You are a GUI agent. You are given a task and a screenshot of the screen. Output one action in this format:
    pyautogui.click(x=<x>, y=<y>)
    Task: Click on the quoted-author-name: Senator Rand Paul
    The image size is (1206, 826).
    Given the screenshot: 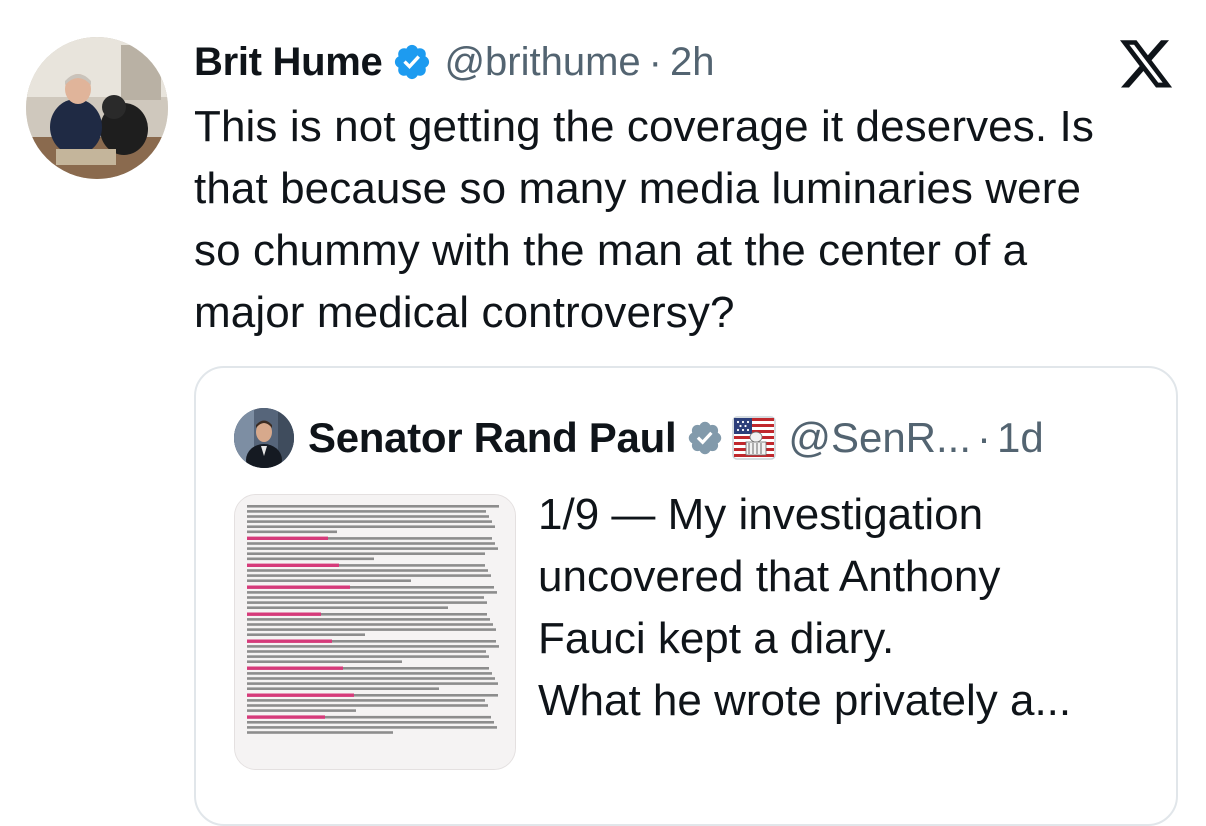 What is the action you would take?
    pyautogui.click(x=492, y=438)
    